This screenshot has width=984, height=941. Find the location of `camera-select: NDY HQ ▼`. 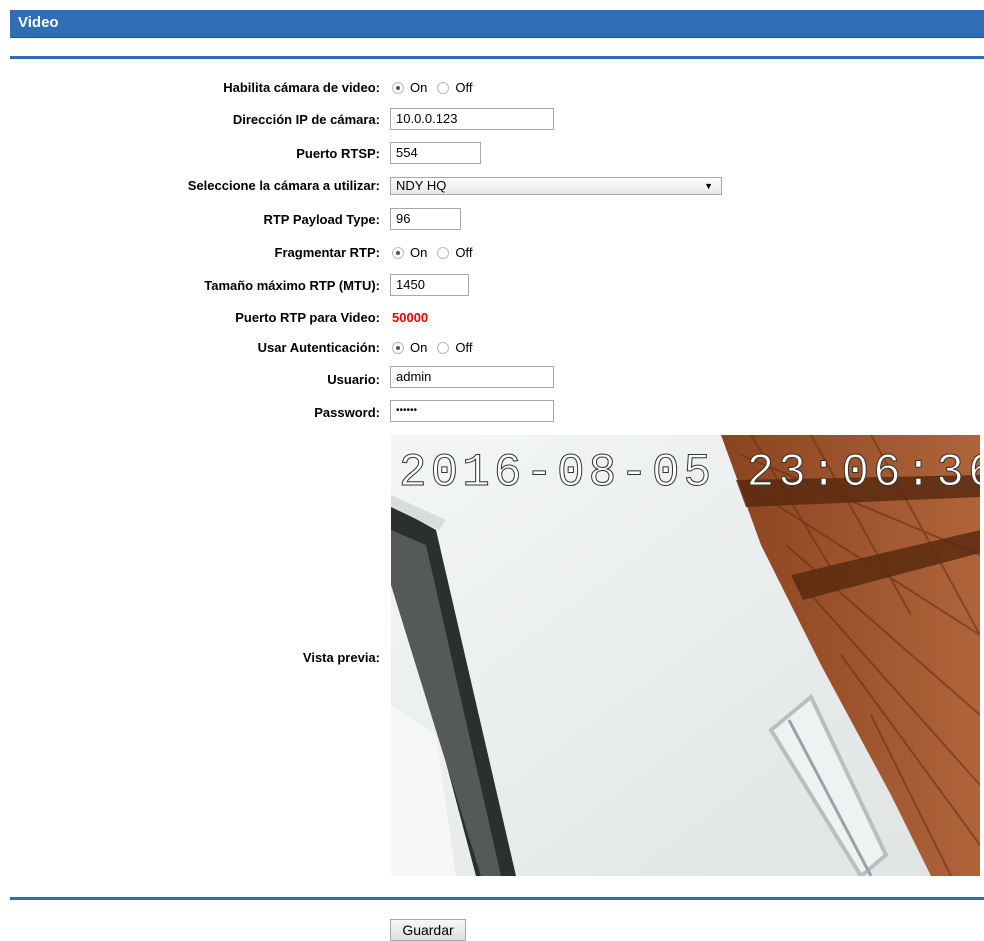

camera-select: NDY HQ ▼ is located at coordinates (556, 186).